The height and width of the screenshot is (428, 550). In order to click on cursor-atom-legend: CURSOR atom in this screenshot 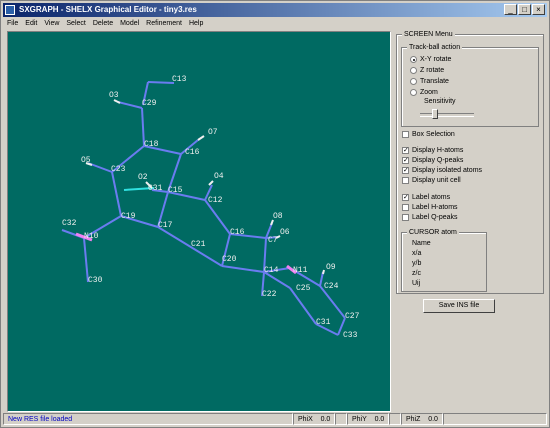, I will do `click(433, 232)`.